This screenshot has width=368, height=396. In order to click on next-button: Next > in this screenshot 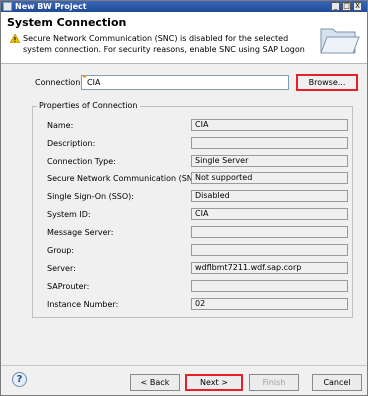, I will do `click(214, 382)`.